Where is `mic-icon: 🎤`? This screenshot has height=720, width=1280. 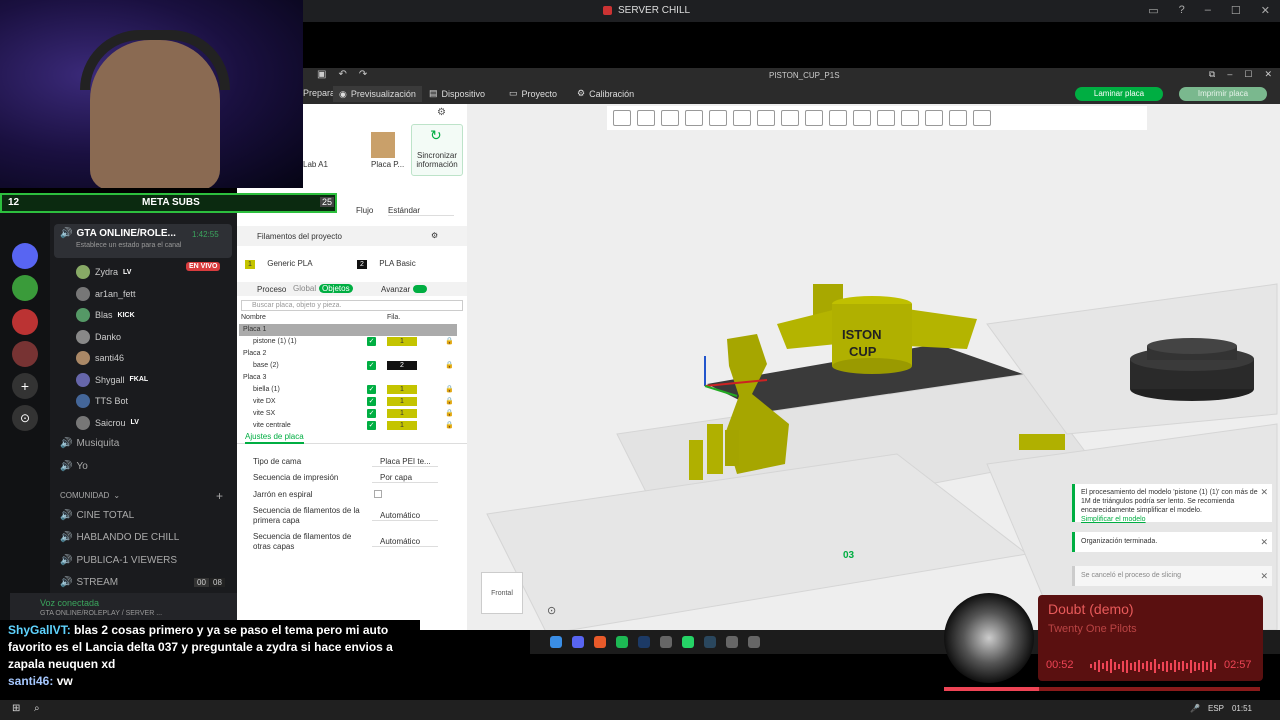
mic-icon: 🎤 is located at coordinates (1195, 708).